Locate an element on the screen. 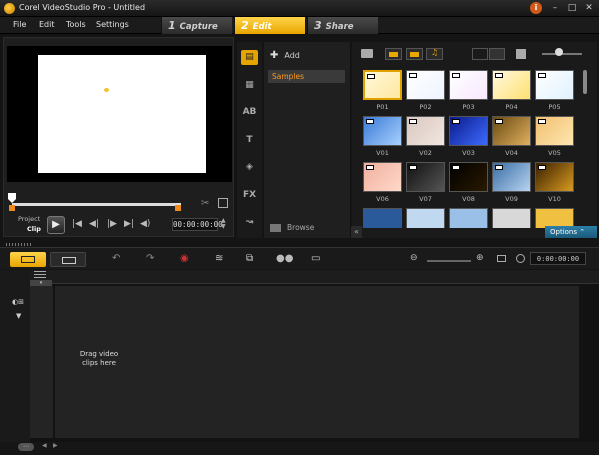 The width and height of the screenshot is (599, 455). end-icon: ▶| is located at coordinates (129, 224).